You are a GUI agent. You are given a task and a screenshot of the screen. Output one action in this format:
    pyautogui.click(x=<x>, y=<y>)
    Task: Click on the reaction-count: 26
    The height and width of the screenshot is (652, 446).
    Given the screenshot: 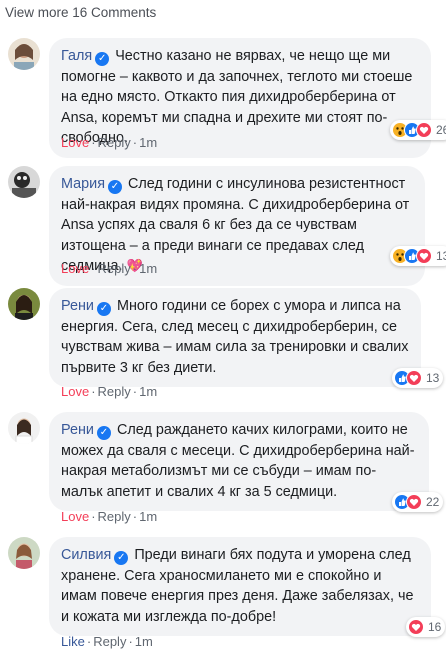 What is the action you would take?
    pyautogui.click(x=441, y=130)
    